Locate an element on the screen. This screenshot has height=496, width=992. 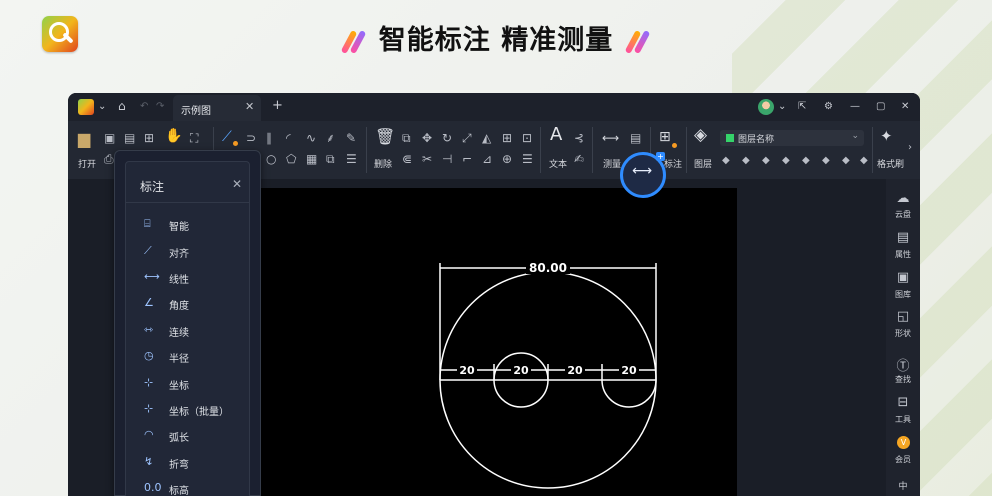
text-edit-icon: ✍ is located at coordinates (579, 159).